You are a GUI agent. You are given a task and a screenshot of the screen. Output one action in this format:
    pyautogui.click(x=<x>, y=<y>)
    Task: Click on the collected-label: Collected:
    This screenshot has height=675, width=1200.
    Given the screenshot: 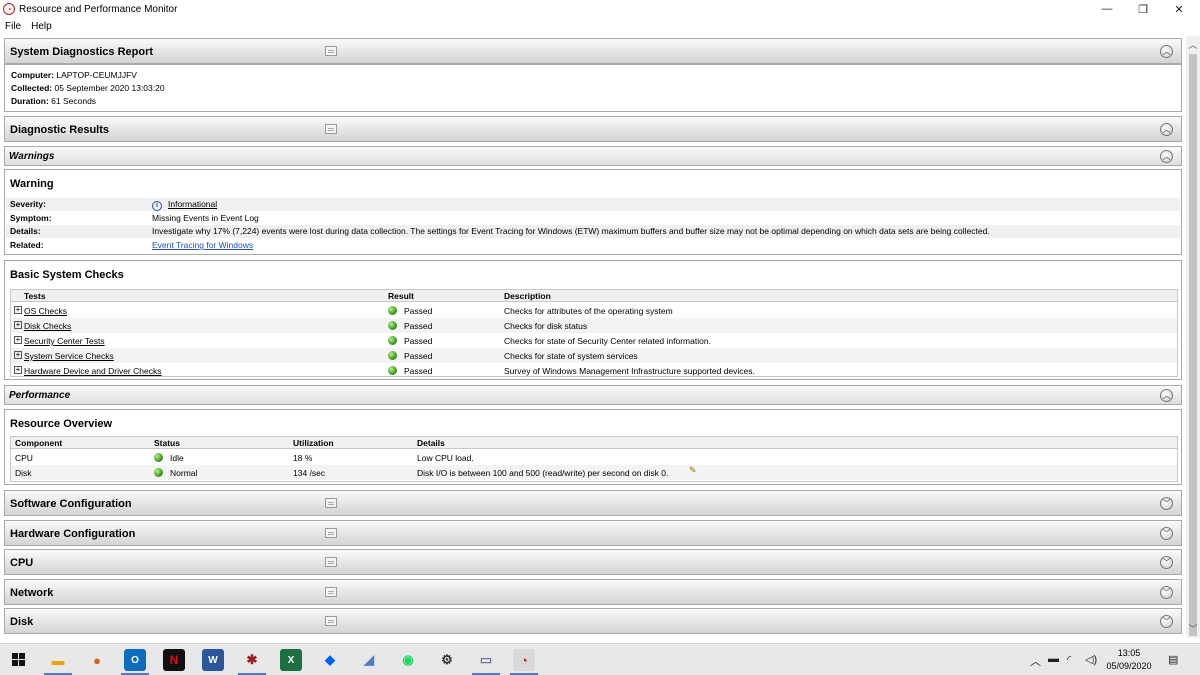 What is the action you would take?
    pyautogui.click(x=32, y=88)
    